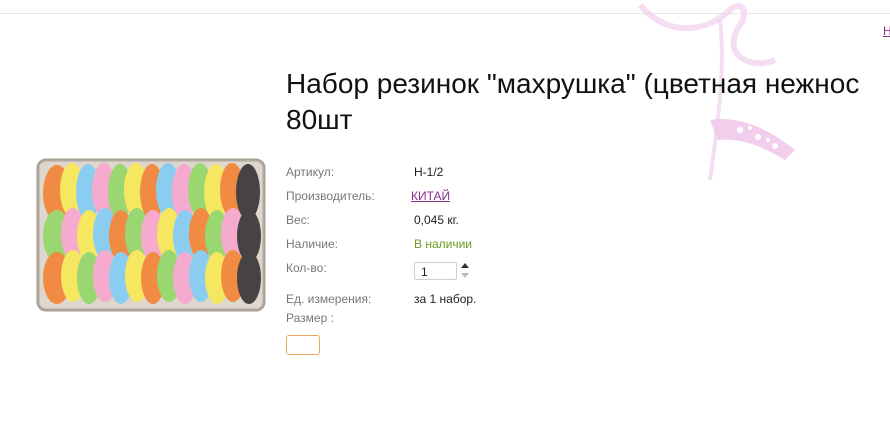  What do you see at coordinates (465, 275) in the screenshot?
I see `quantity-decrement-icon` at bounding box center [465, 275].